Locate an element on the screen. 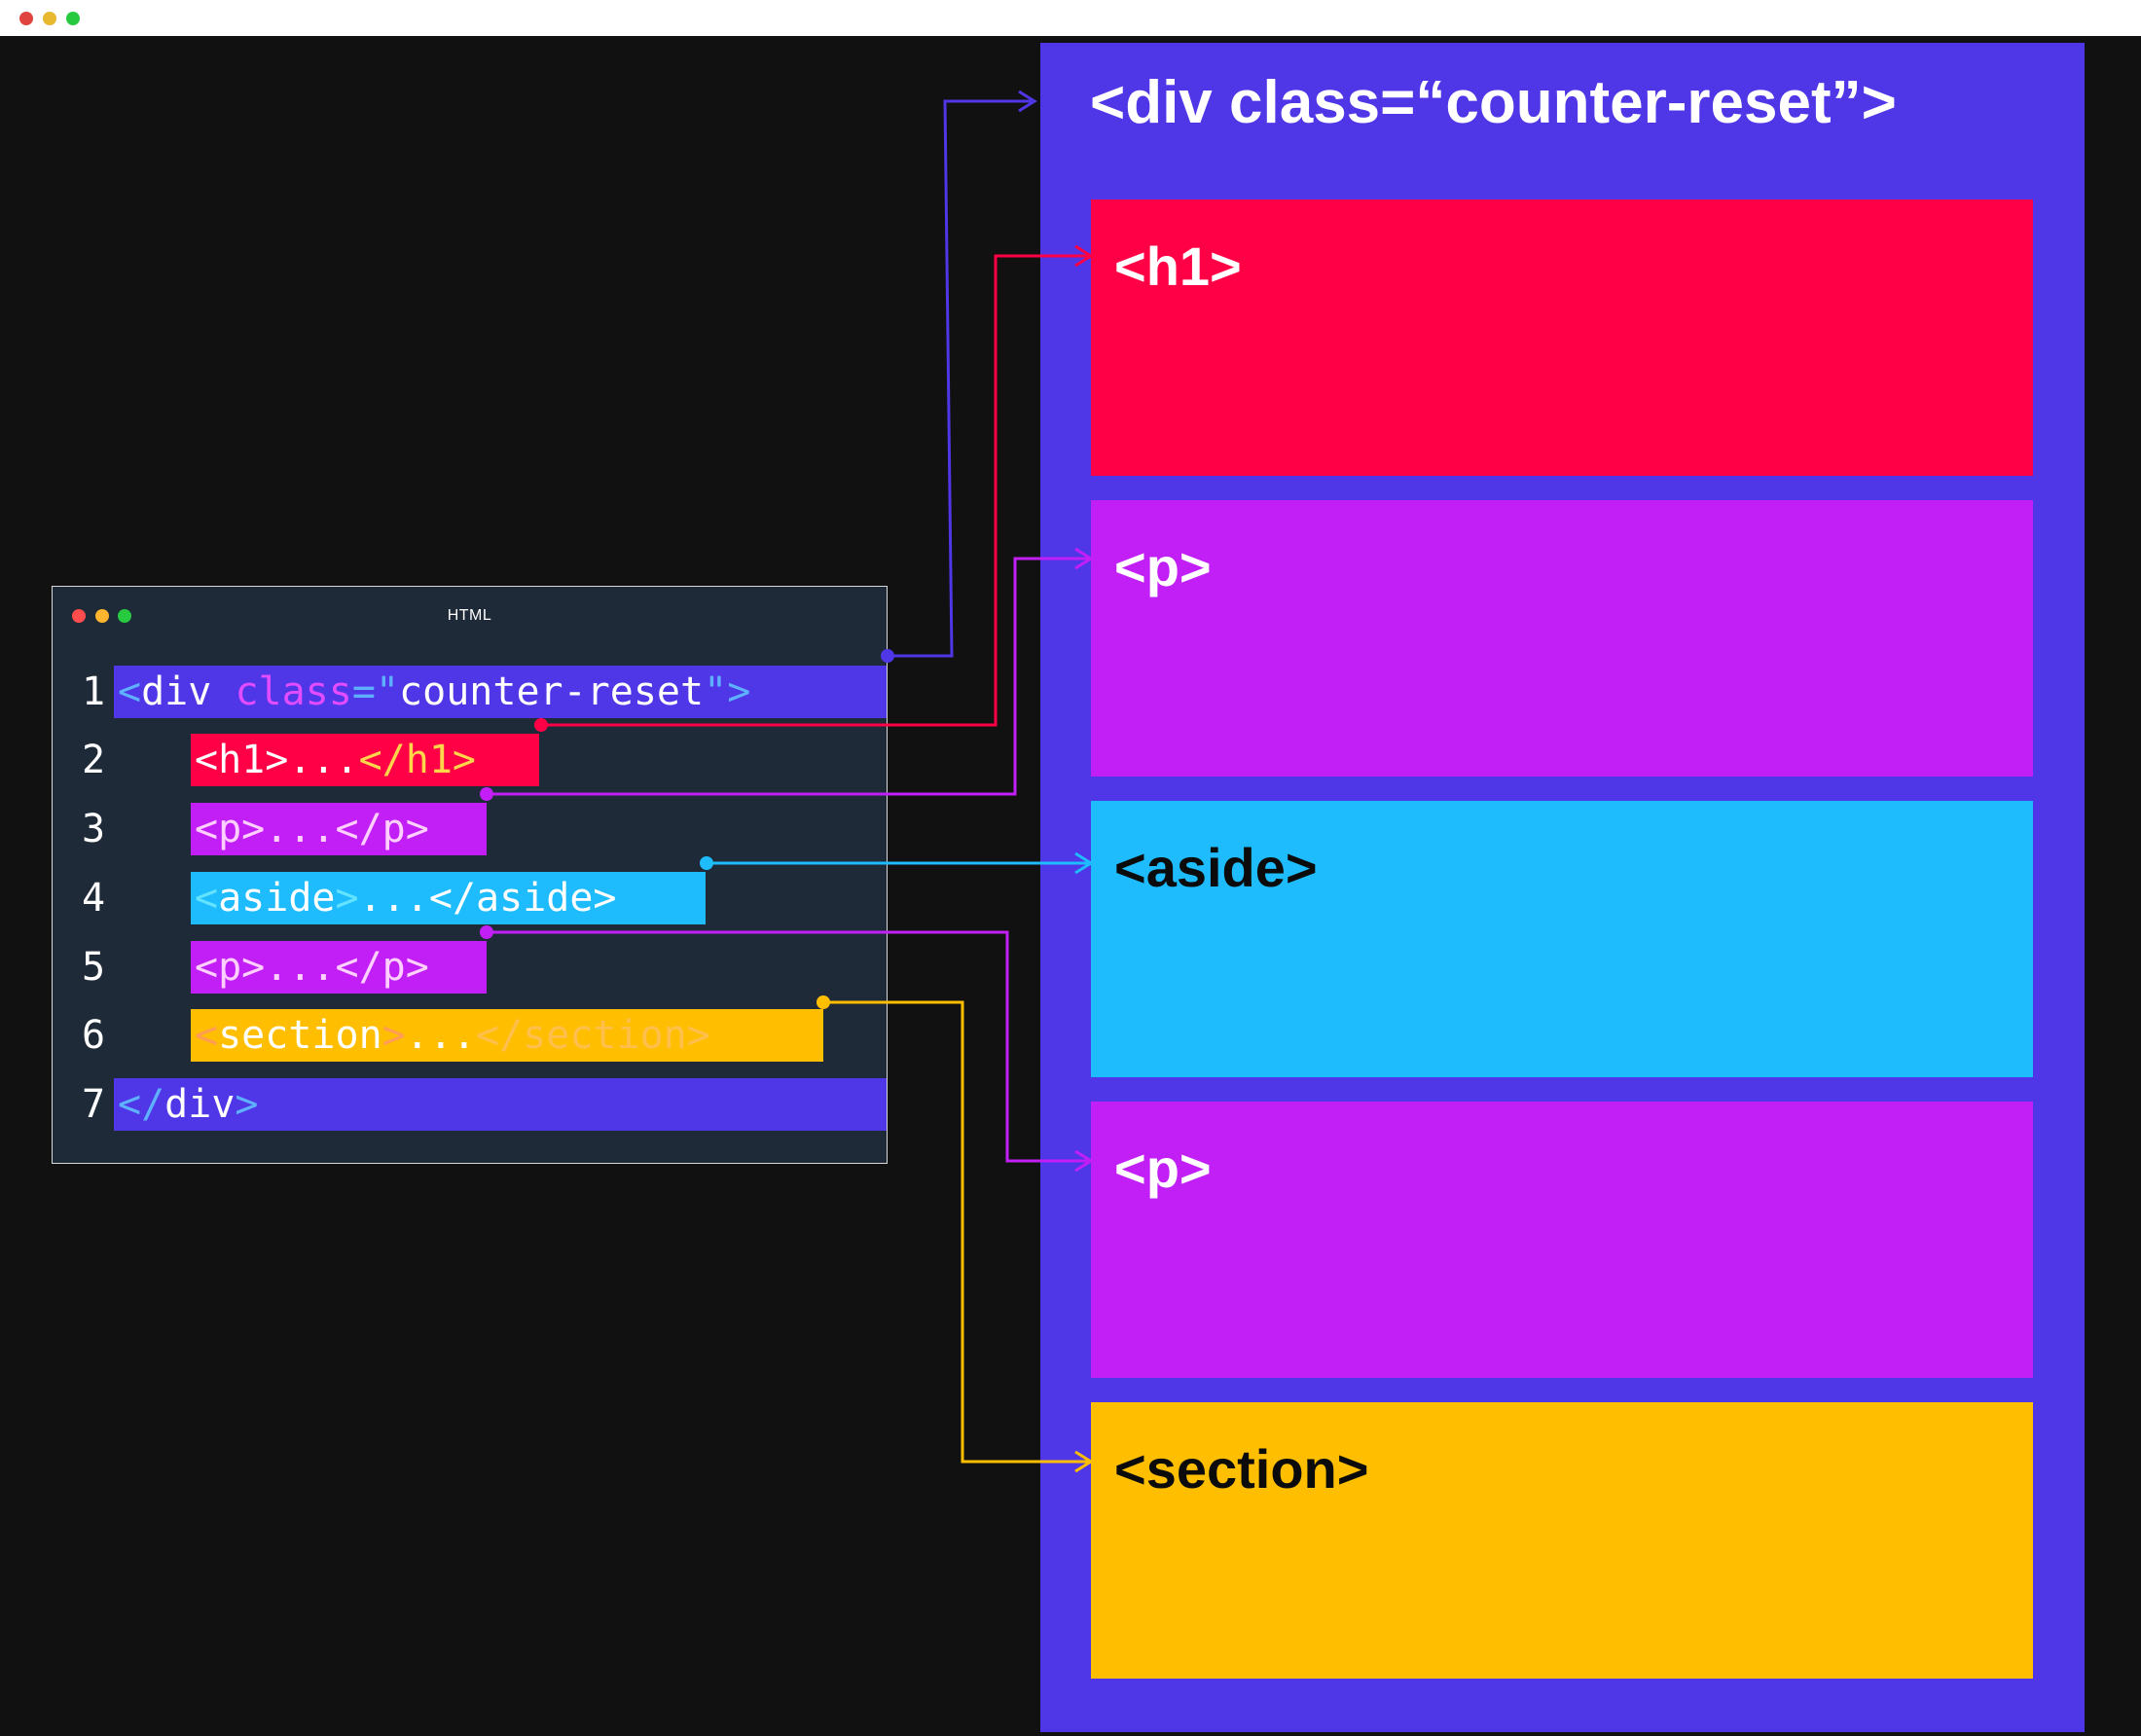  maximize-window-icon is located at coordinates (73, 19).